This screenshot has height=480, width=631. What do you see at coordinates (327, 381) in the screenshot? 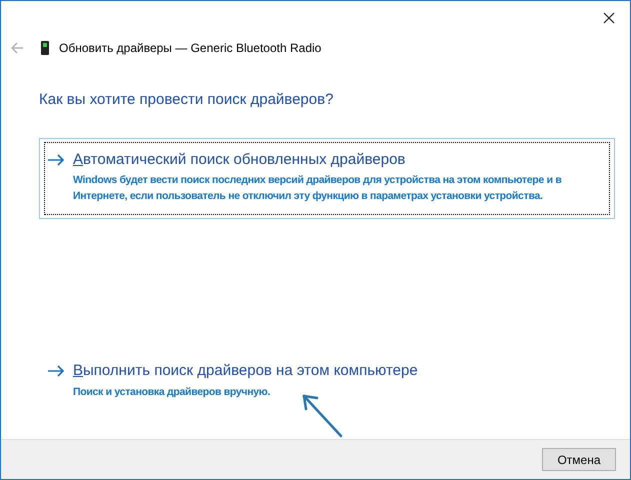
I see `option-card: Выполнить поиск драйверов на этом компьютере Поиск и установка драйверов вручную.` at bounding box center [327, 381].